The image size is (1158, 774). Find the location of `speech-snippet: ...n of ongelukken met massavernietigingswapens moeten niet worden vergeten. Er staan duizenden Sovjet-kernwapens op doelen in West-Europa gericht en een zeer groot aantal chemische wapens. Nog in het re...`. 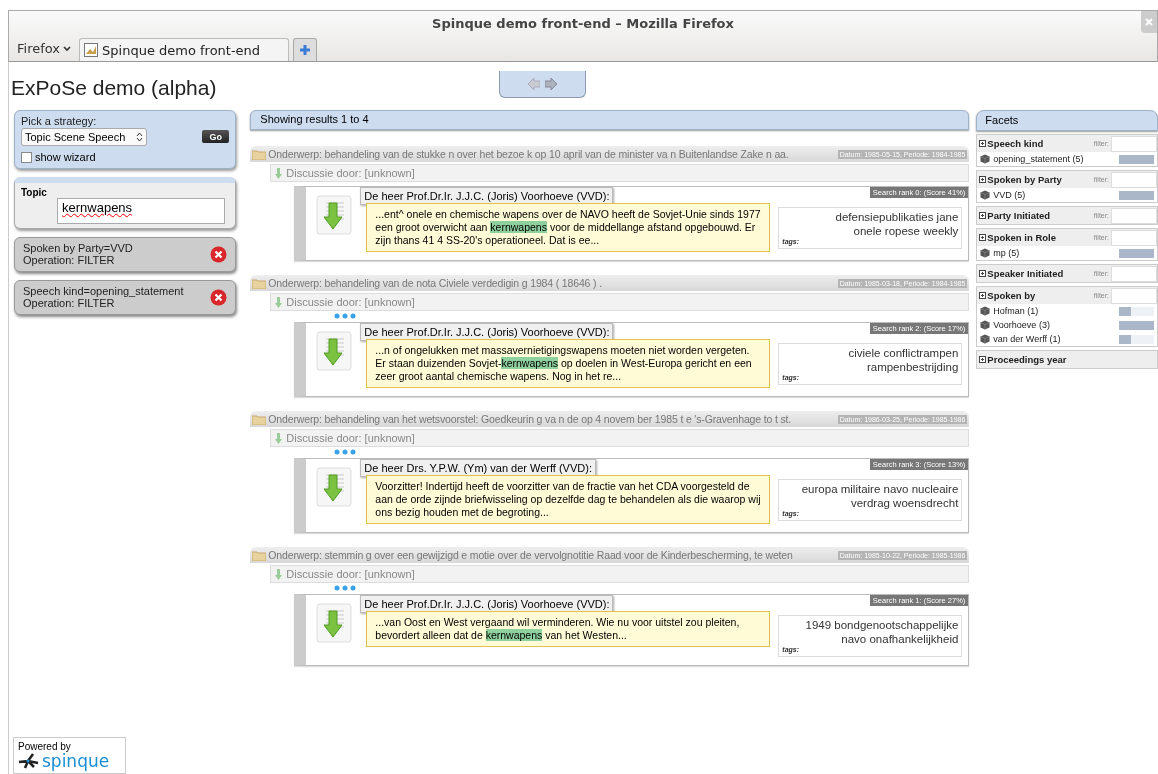

speech-snippet: ...n of ongelukken met massavernietigingswapens moeten niet worden vergeten. Er staan duizenden Sovjet-kernwapens op doelen in West-Europa gericht en een zeer groot aantal chemische wapens. Nog in het re... is located at coordinates (568, 363).